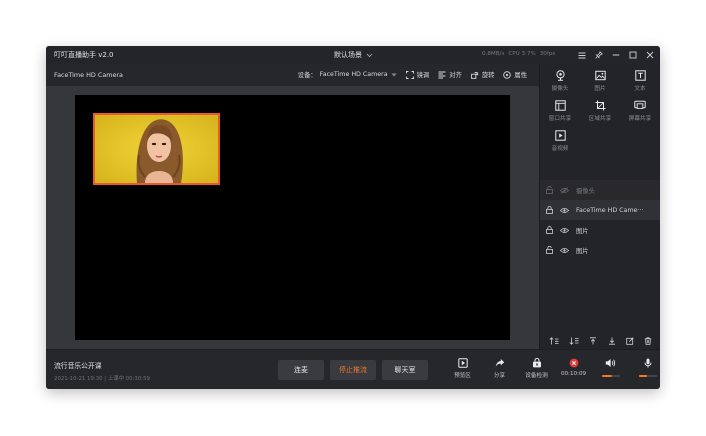 The width and height of the screenshot is (706, 436). What do you see at coordinates (488, 75) in the screenshot?
I see `rotate-label: 旋转` at bounding box center [488, 75].